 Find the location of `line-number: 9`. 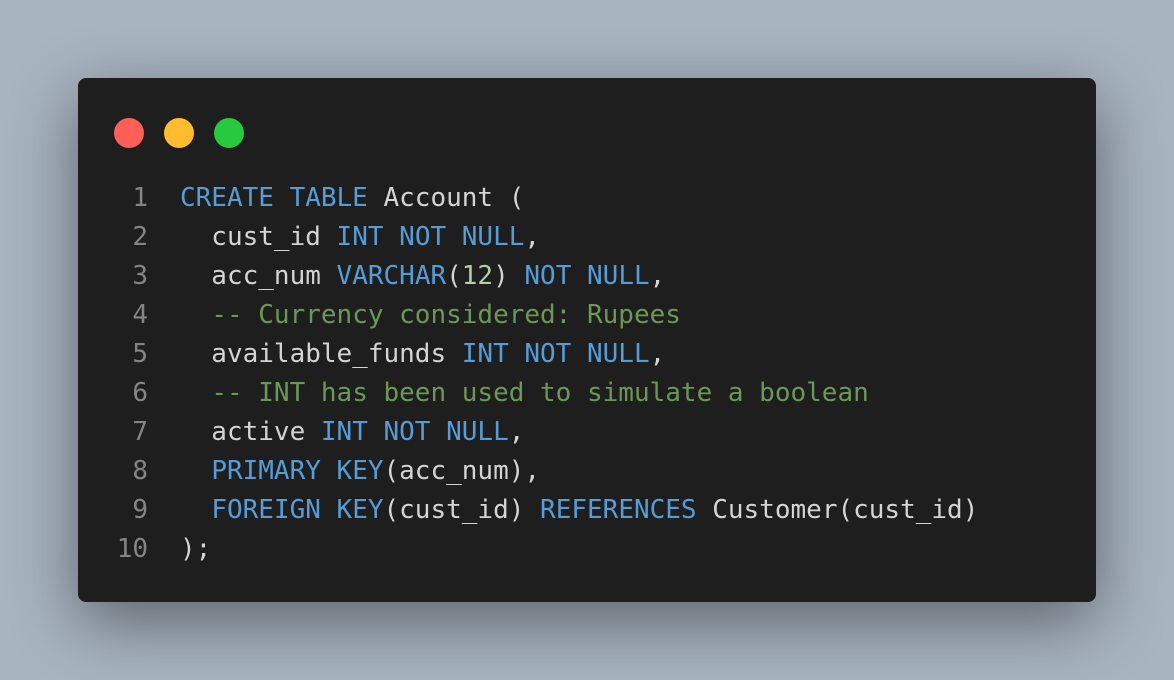

line-number: 9 is located at coordinates (140, 510).